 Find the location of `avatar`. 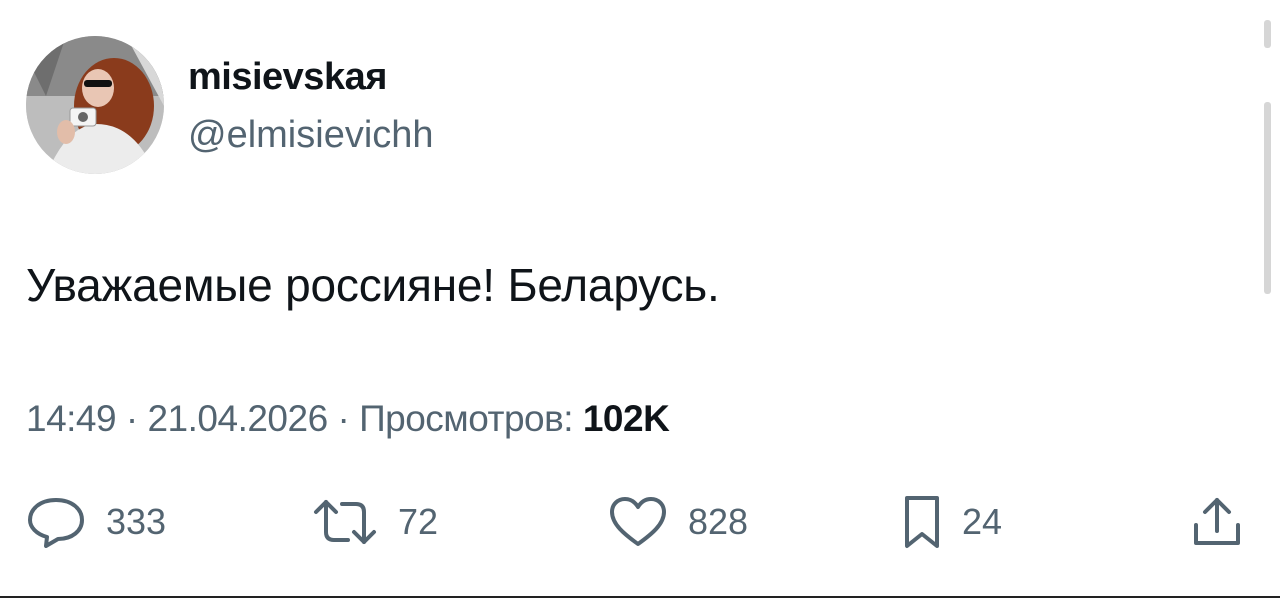

avatar is located at coordinates (95, 105).